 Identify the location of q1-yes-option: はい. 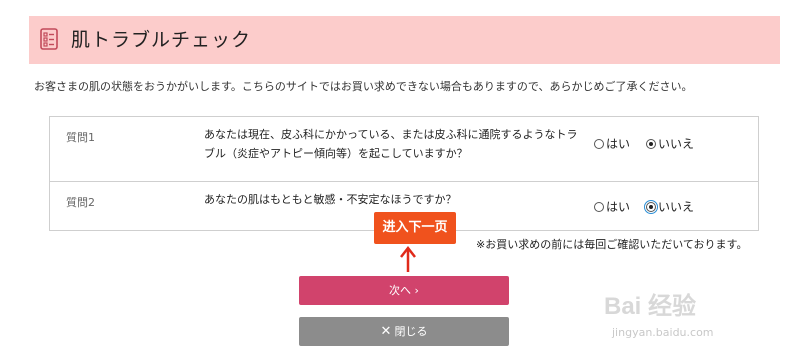
(612, 144).